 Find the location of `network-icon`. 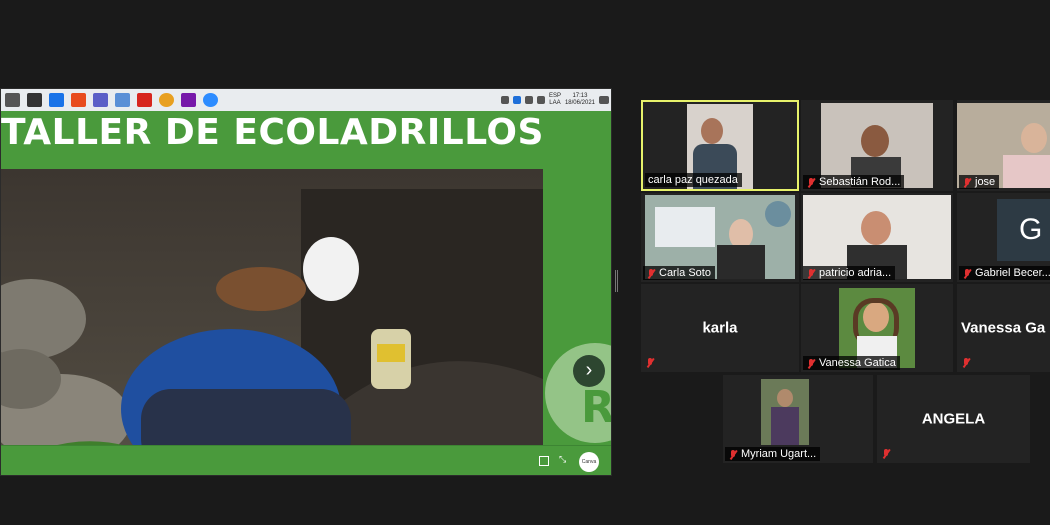

network-icon is located at coordinates (504, 100).